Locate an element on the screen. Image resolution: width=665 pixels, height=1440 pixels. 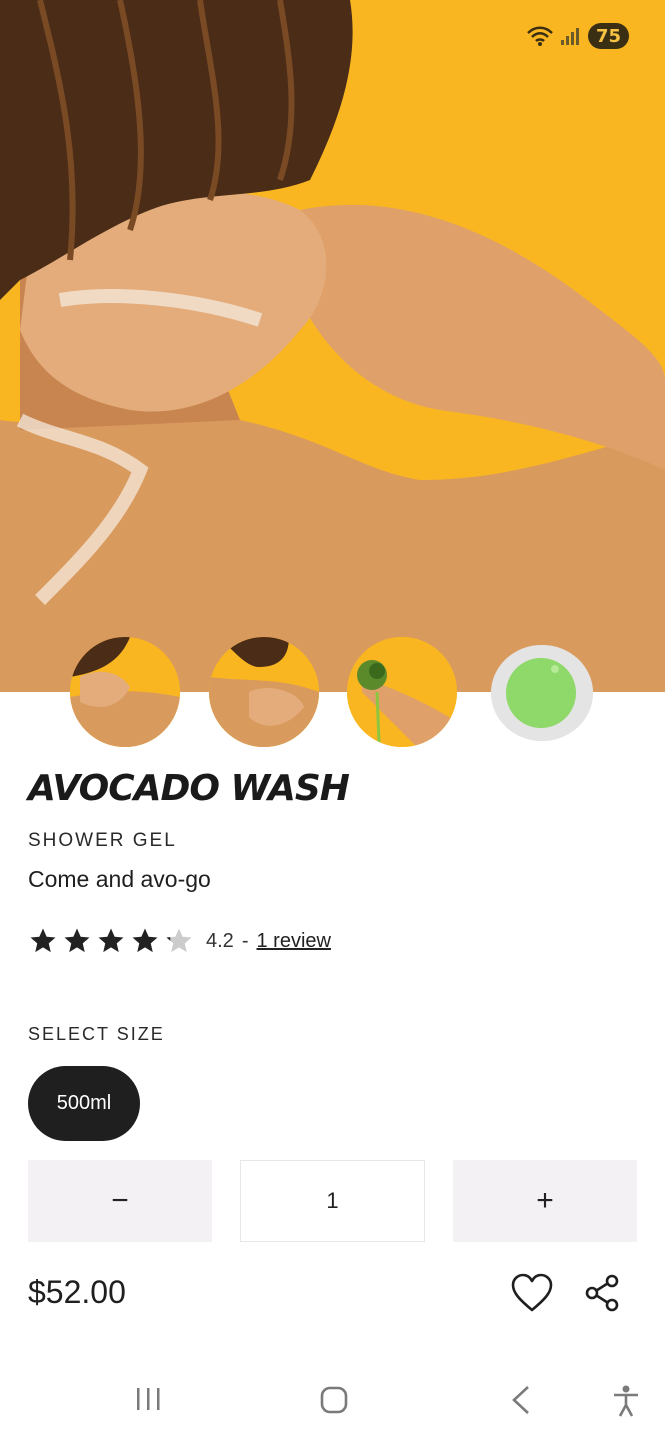
accessibility-icon is located at coordinates (626, 1401).